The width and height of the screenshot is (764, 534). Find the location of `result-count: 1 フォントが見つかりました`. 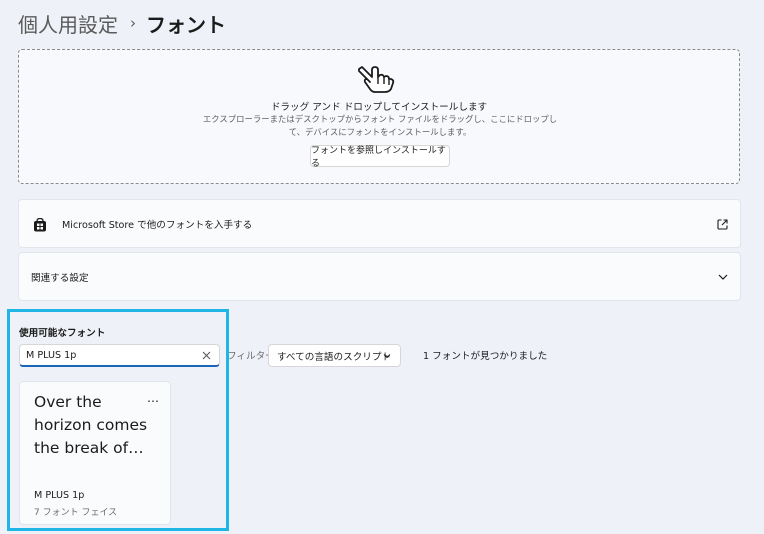

result-count: 1 フォントが見つかりました is located at coordinates (485, 356).